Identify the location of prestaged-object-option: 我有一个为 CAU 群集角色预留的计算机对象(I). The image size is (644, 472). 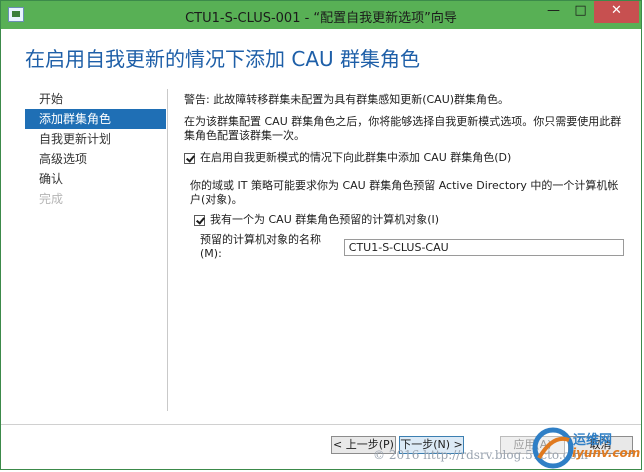
(409, 220).